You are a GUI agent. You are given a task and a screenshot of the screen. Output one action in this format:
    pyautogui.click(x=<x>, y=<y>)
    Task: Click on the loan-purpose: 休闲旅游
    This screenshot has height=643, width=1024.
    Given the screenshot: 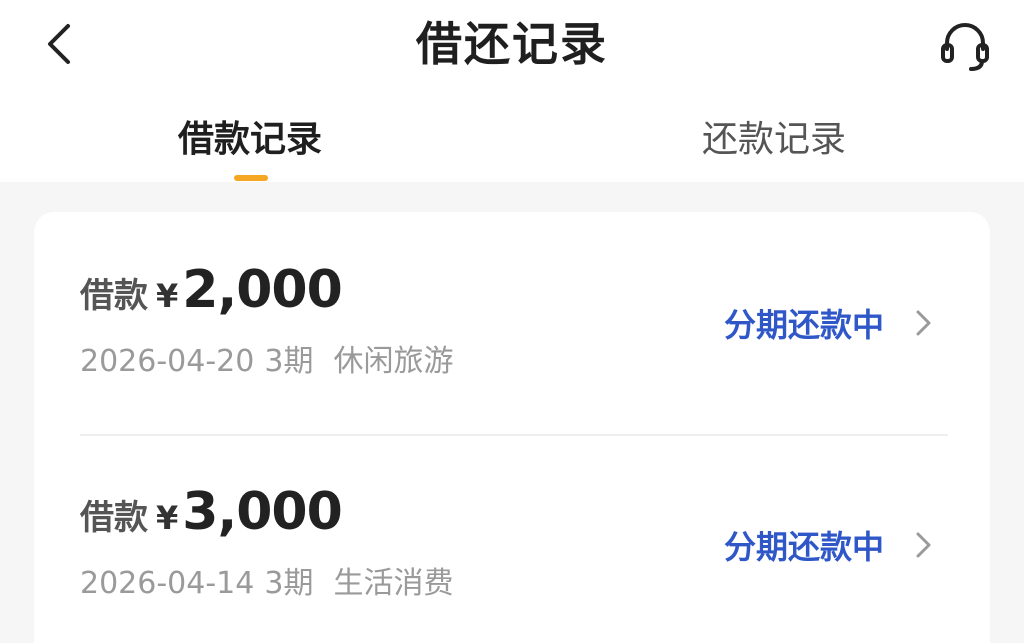 What is the action you would take?
    pyautogui.click(x=393, y=361)
    